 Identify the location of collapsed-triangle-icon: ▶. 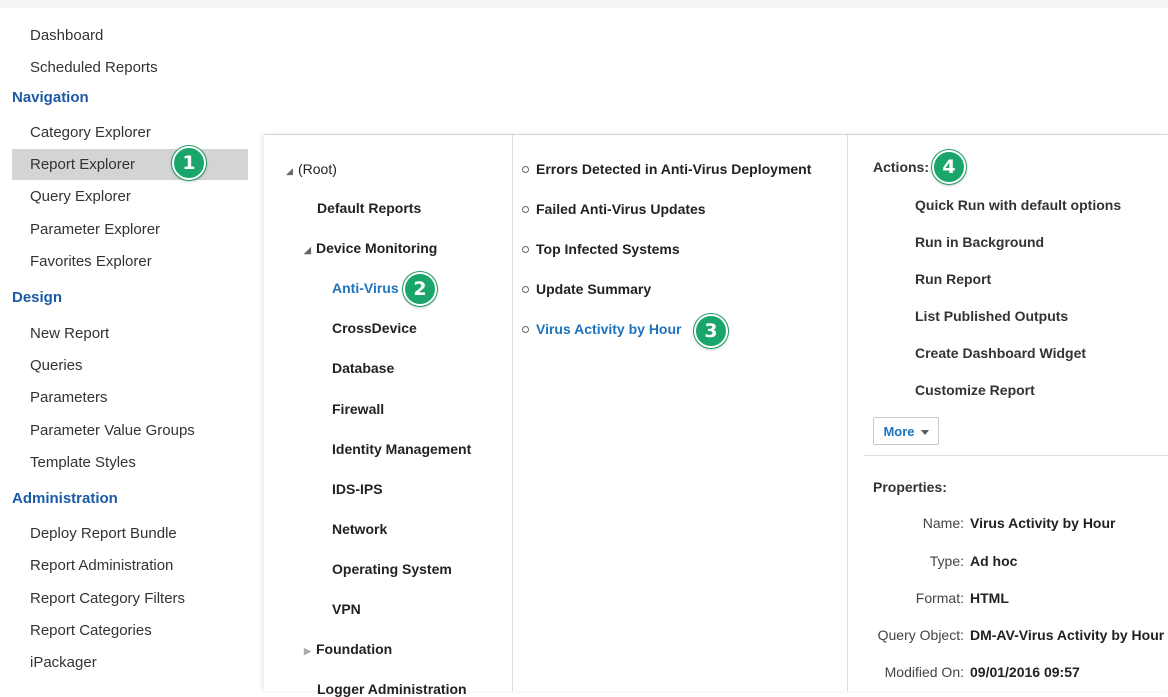
(307, 651).